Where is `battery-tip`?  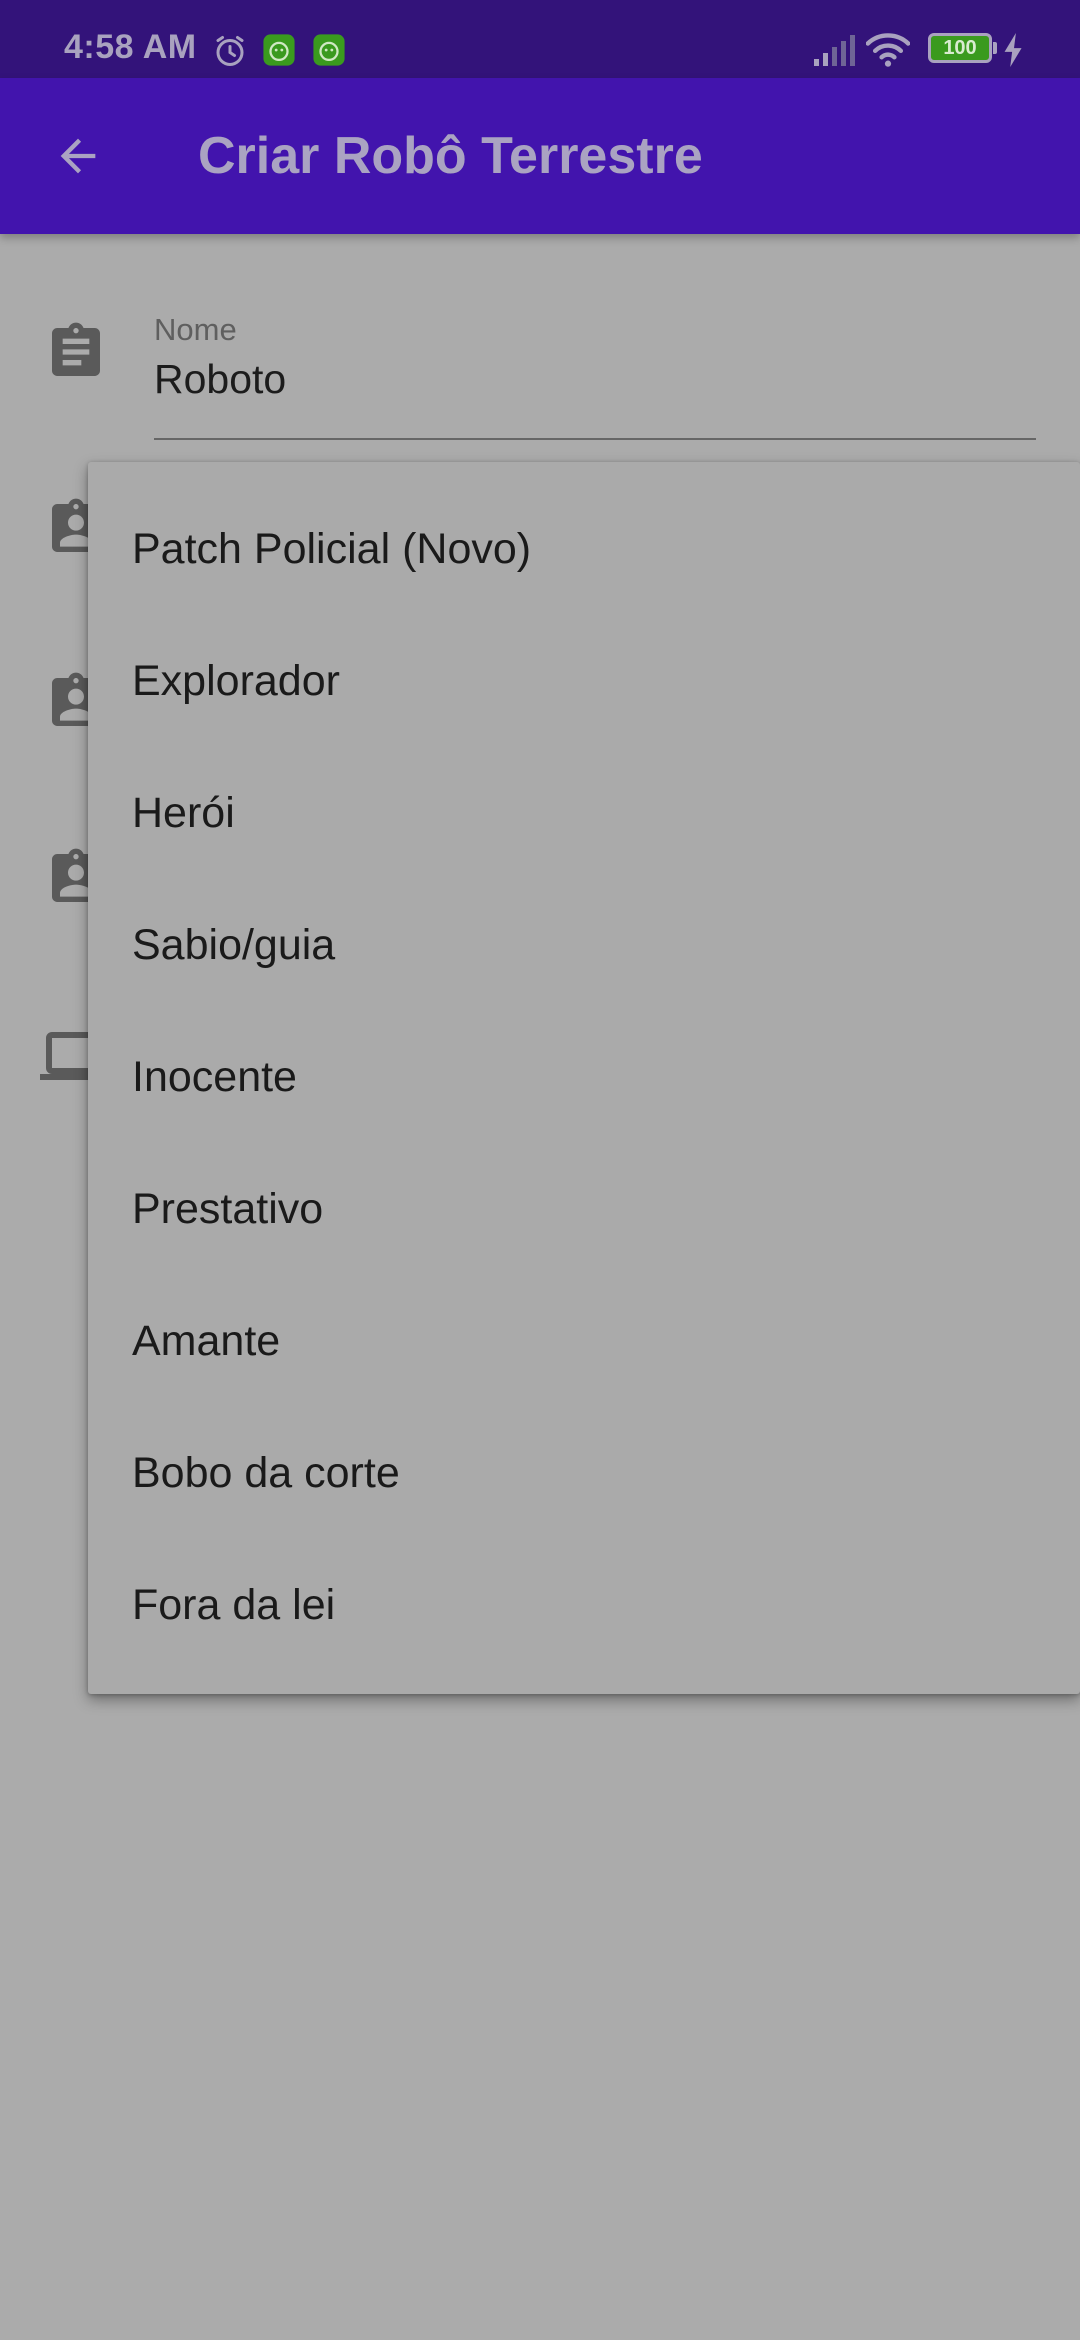
battery-tip is located at coordinates (995, 48).